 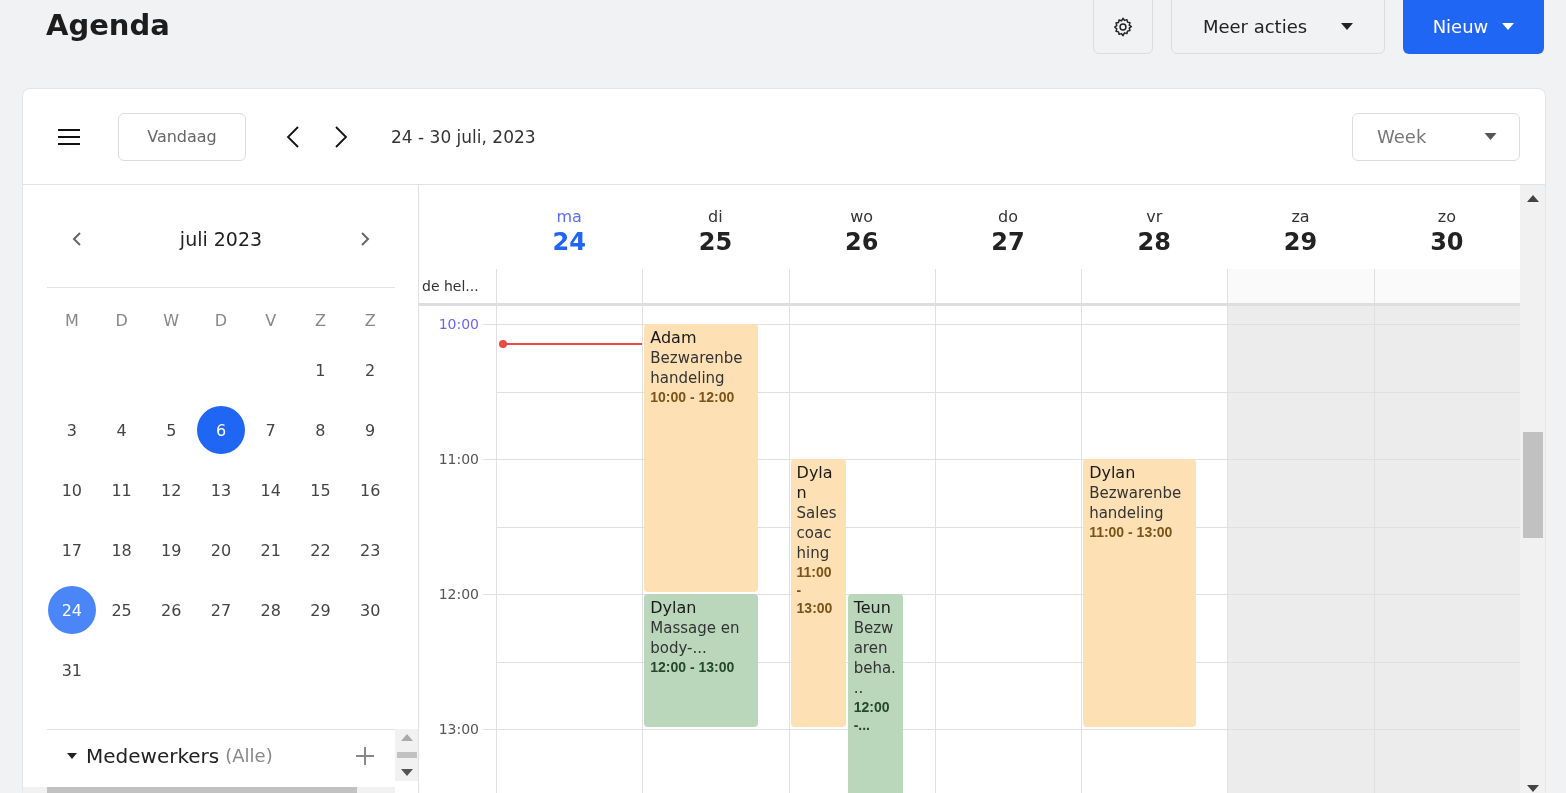 I want to click on calendar-day: 19, so click(x=171, y=550).